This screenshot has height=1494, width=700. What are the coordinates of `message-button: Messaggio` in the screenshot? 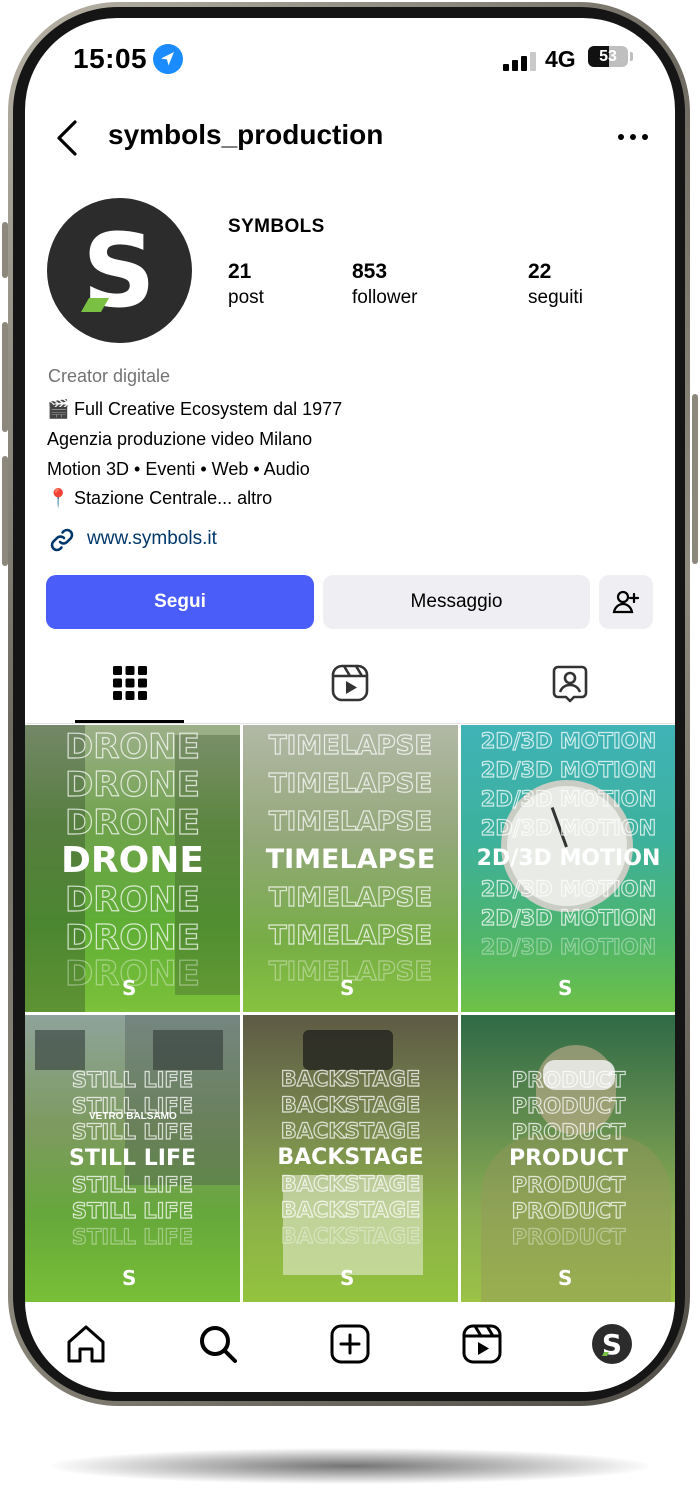 It's located at (456, 602).